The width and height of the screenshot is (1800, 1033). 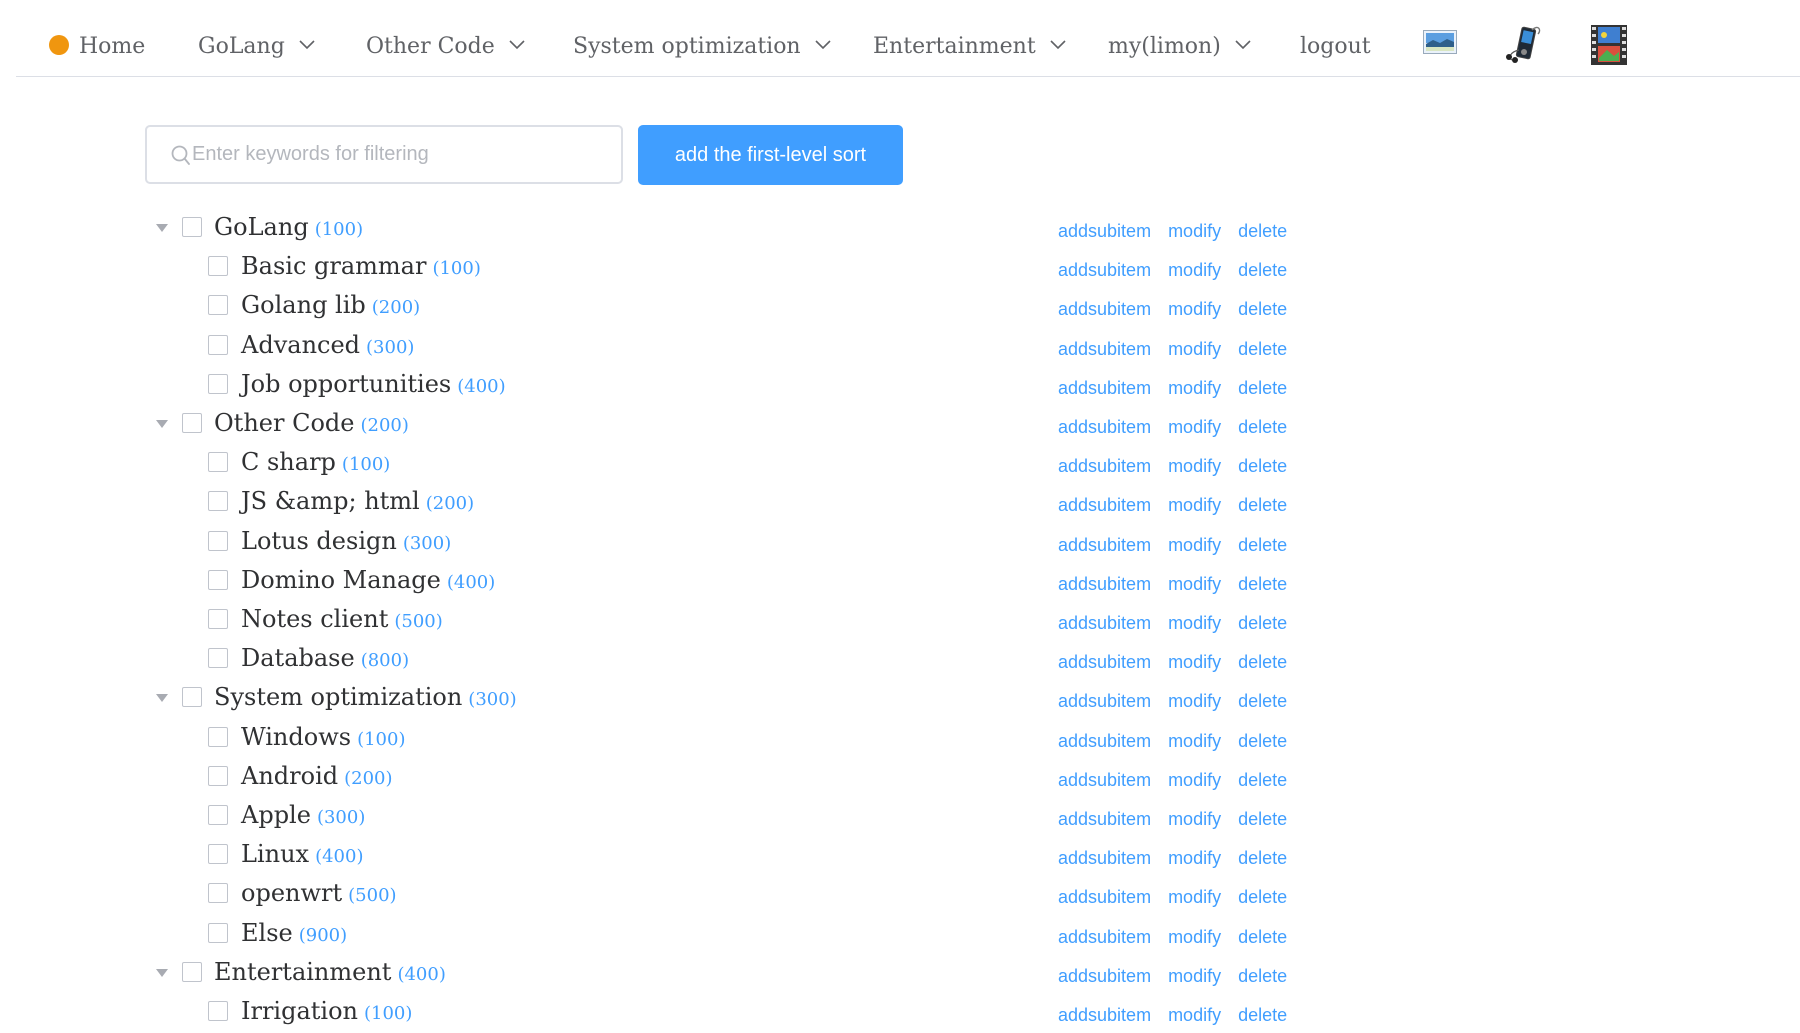 What do you see at coordinates (700, 935) in the screenshot?
I see `tree-node-child: Else (900) addsubitem modify delete` at bounding box center [700, 935].